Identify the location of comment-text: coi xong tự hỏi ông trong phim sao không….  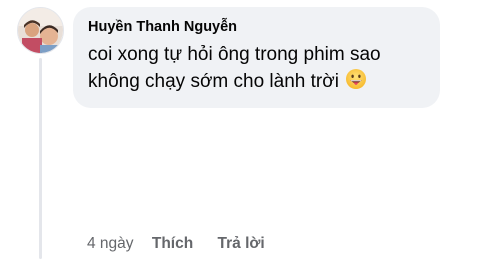
(234, 68).